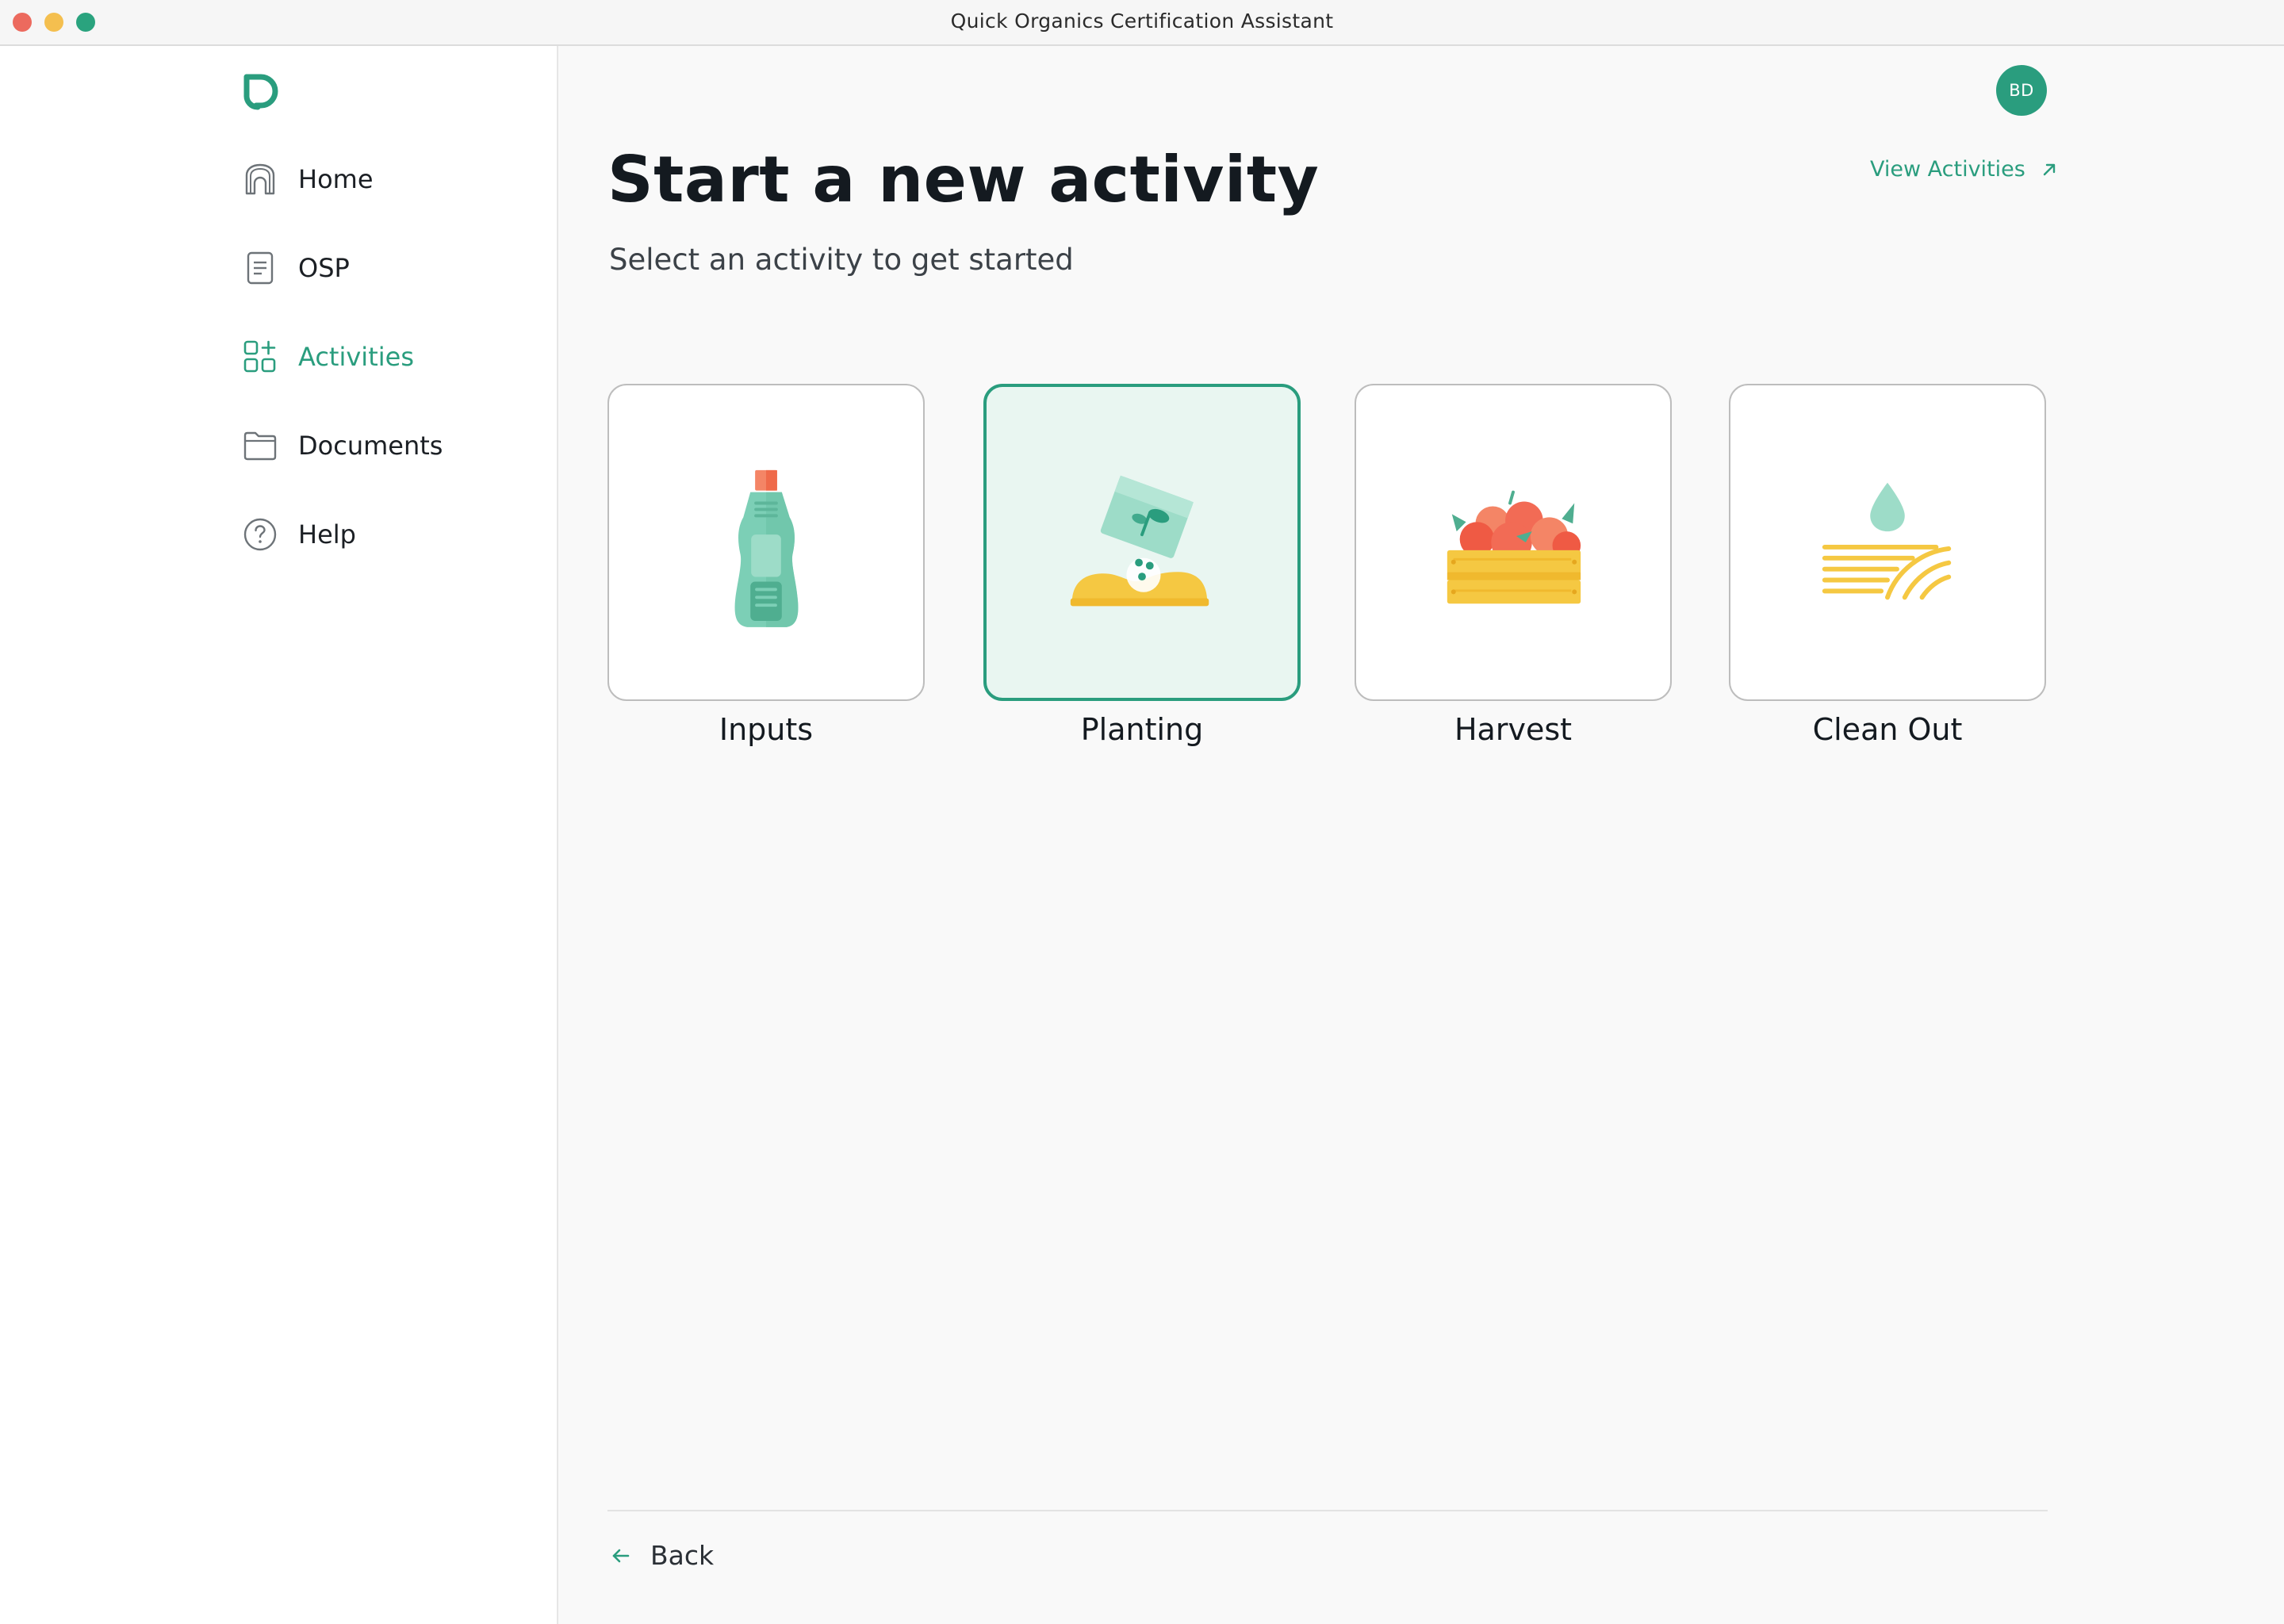  I want to click on seed-planting-icon, so click(1139, 541).